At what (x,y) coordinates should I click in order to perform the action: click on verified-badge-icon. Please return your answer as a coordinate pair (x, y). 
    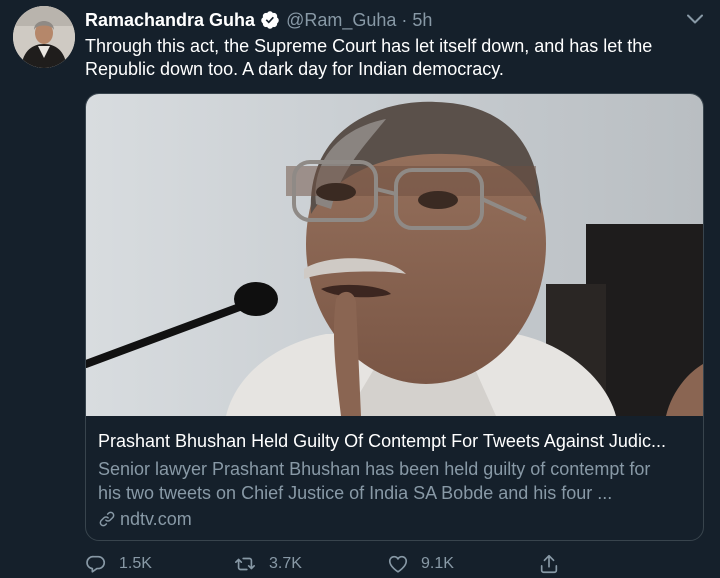
    Looking at the image, I should click on (270, 20).